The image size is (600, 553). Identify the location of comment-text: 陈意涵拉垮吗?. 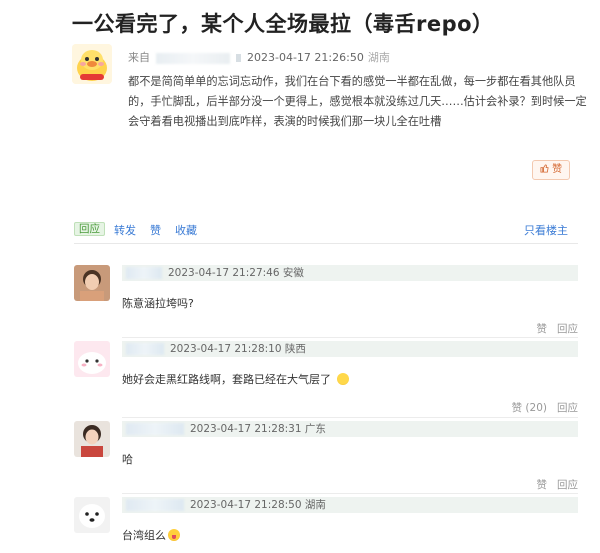
(158, 303).